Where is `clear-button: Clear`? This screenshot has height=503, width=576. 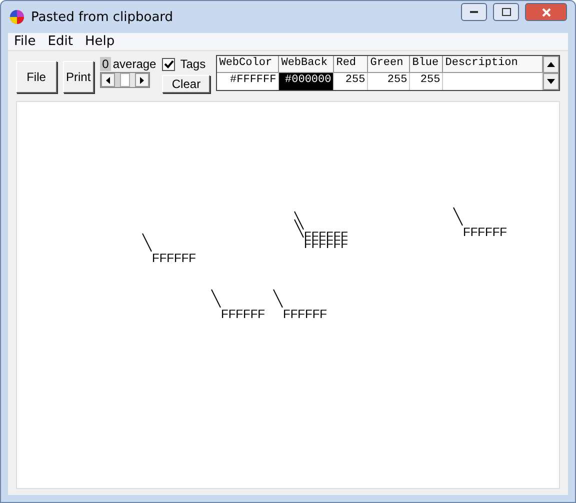
clear-button: Clear is located at coordinates (186, 84).